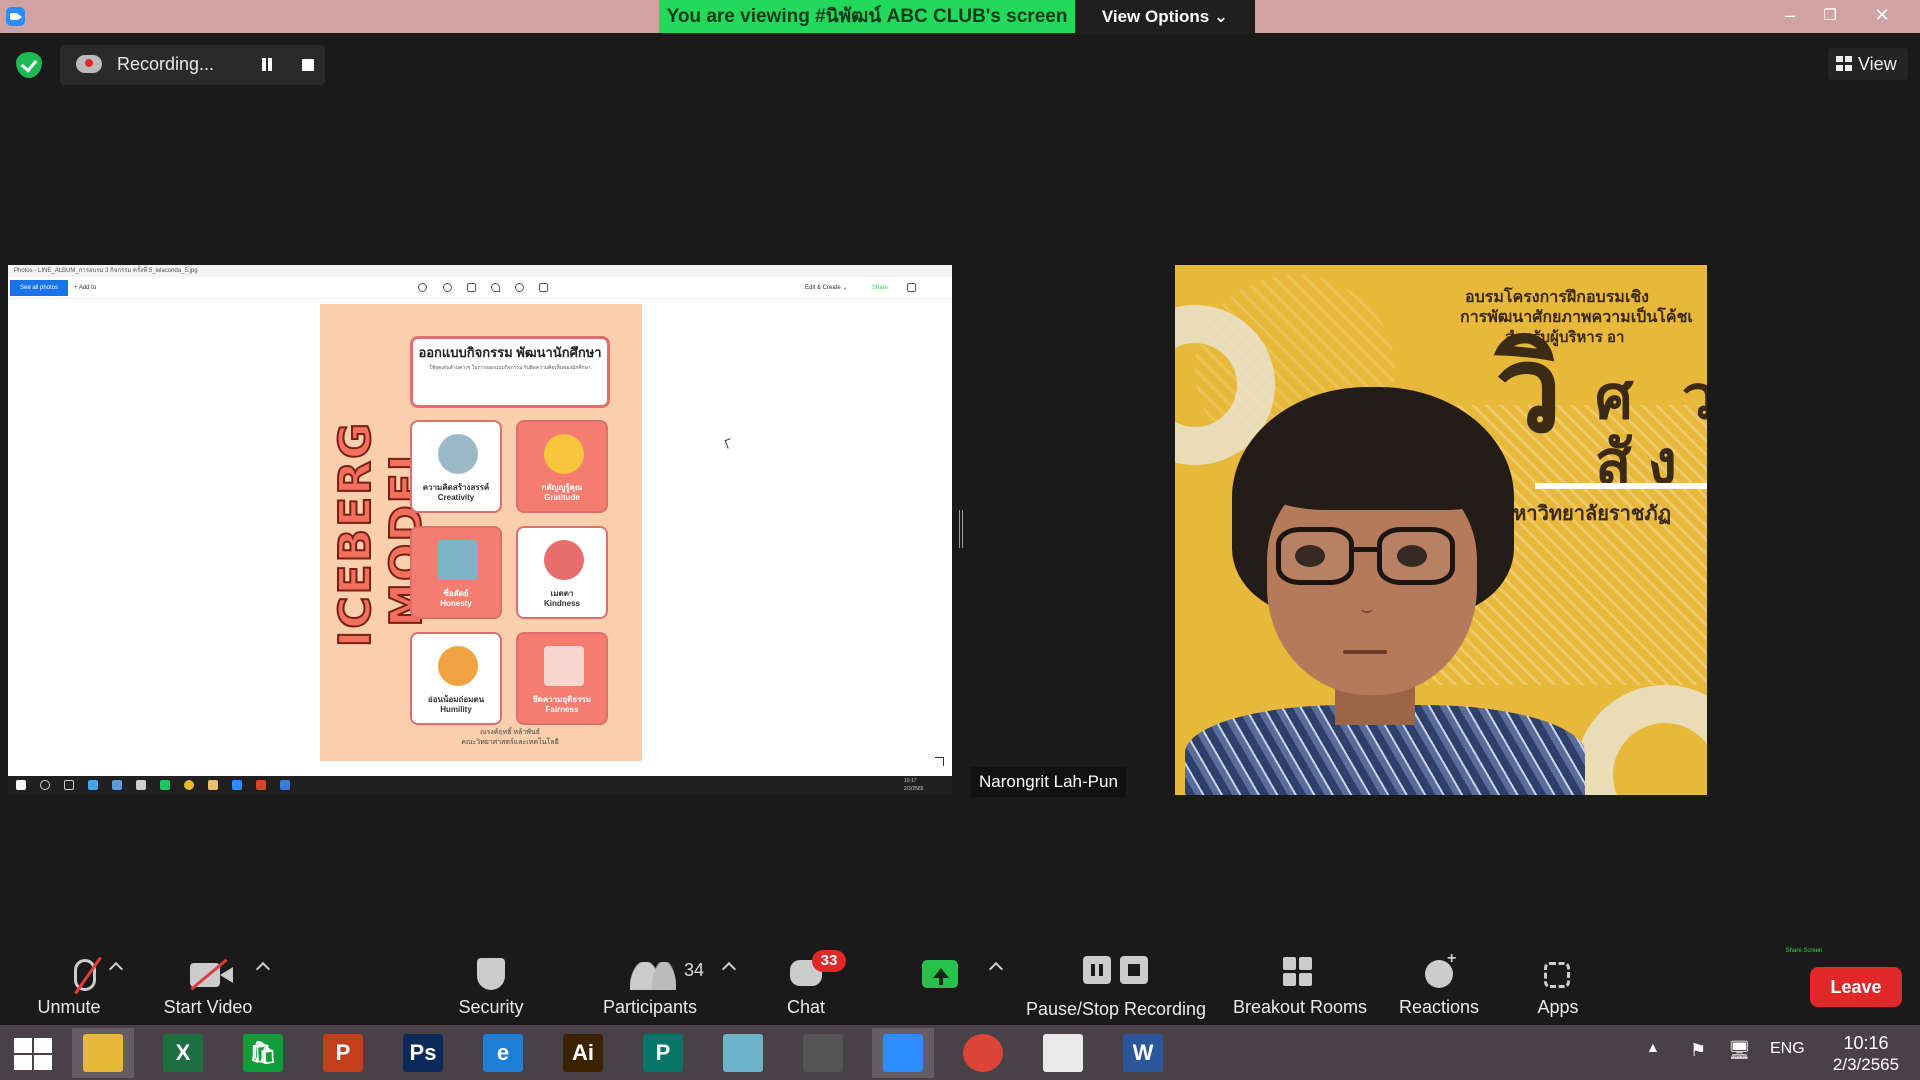  What do you see at coordinates (1300, 1007) in the screenshot?
I see `breakout-rooms-label: Breakout Rooms` at bounding box center [1300, 1007].